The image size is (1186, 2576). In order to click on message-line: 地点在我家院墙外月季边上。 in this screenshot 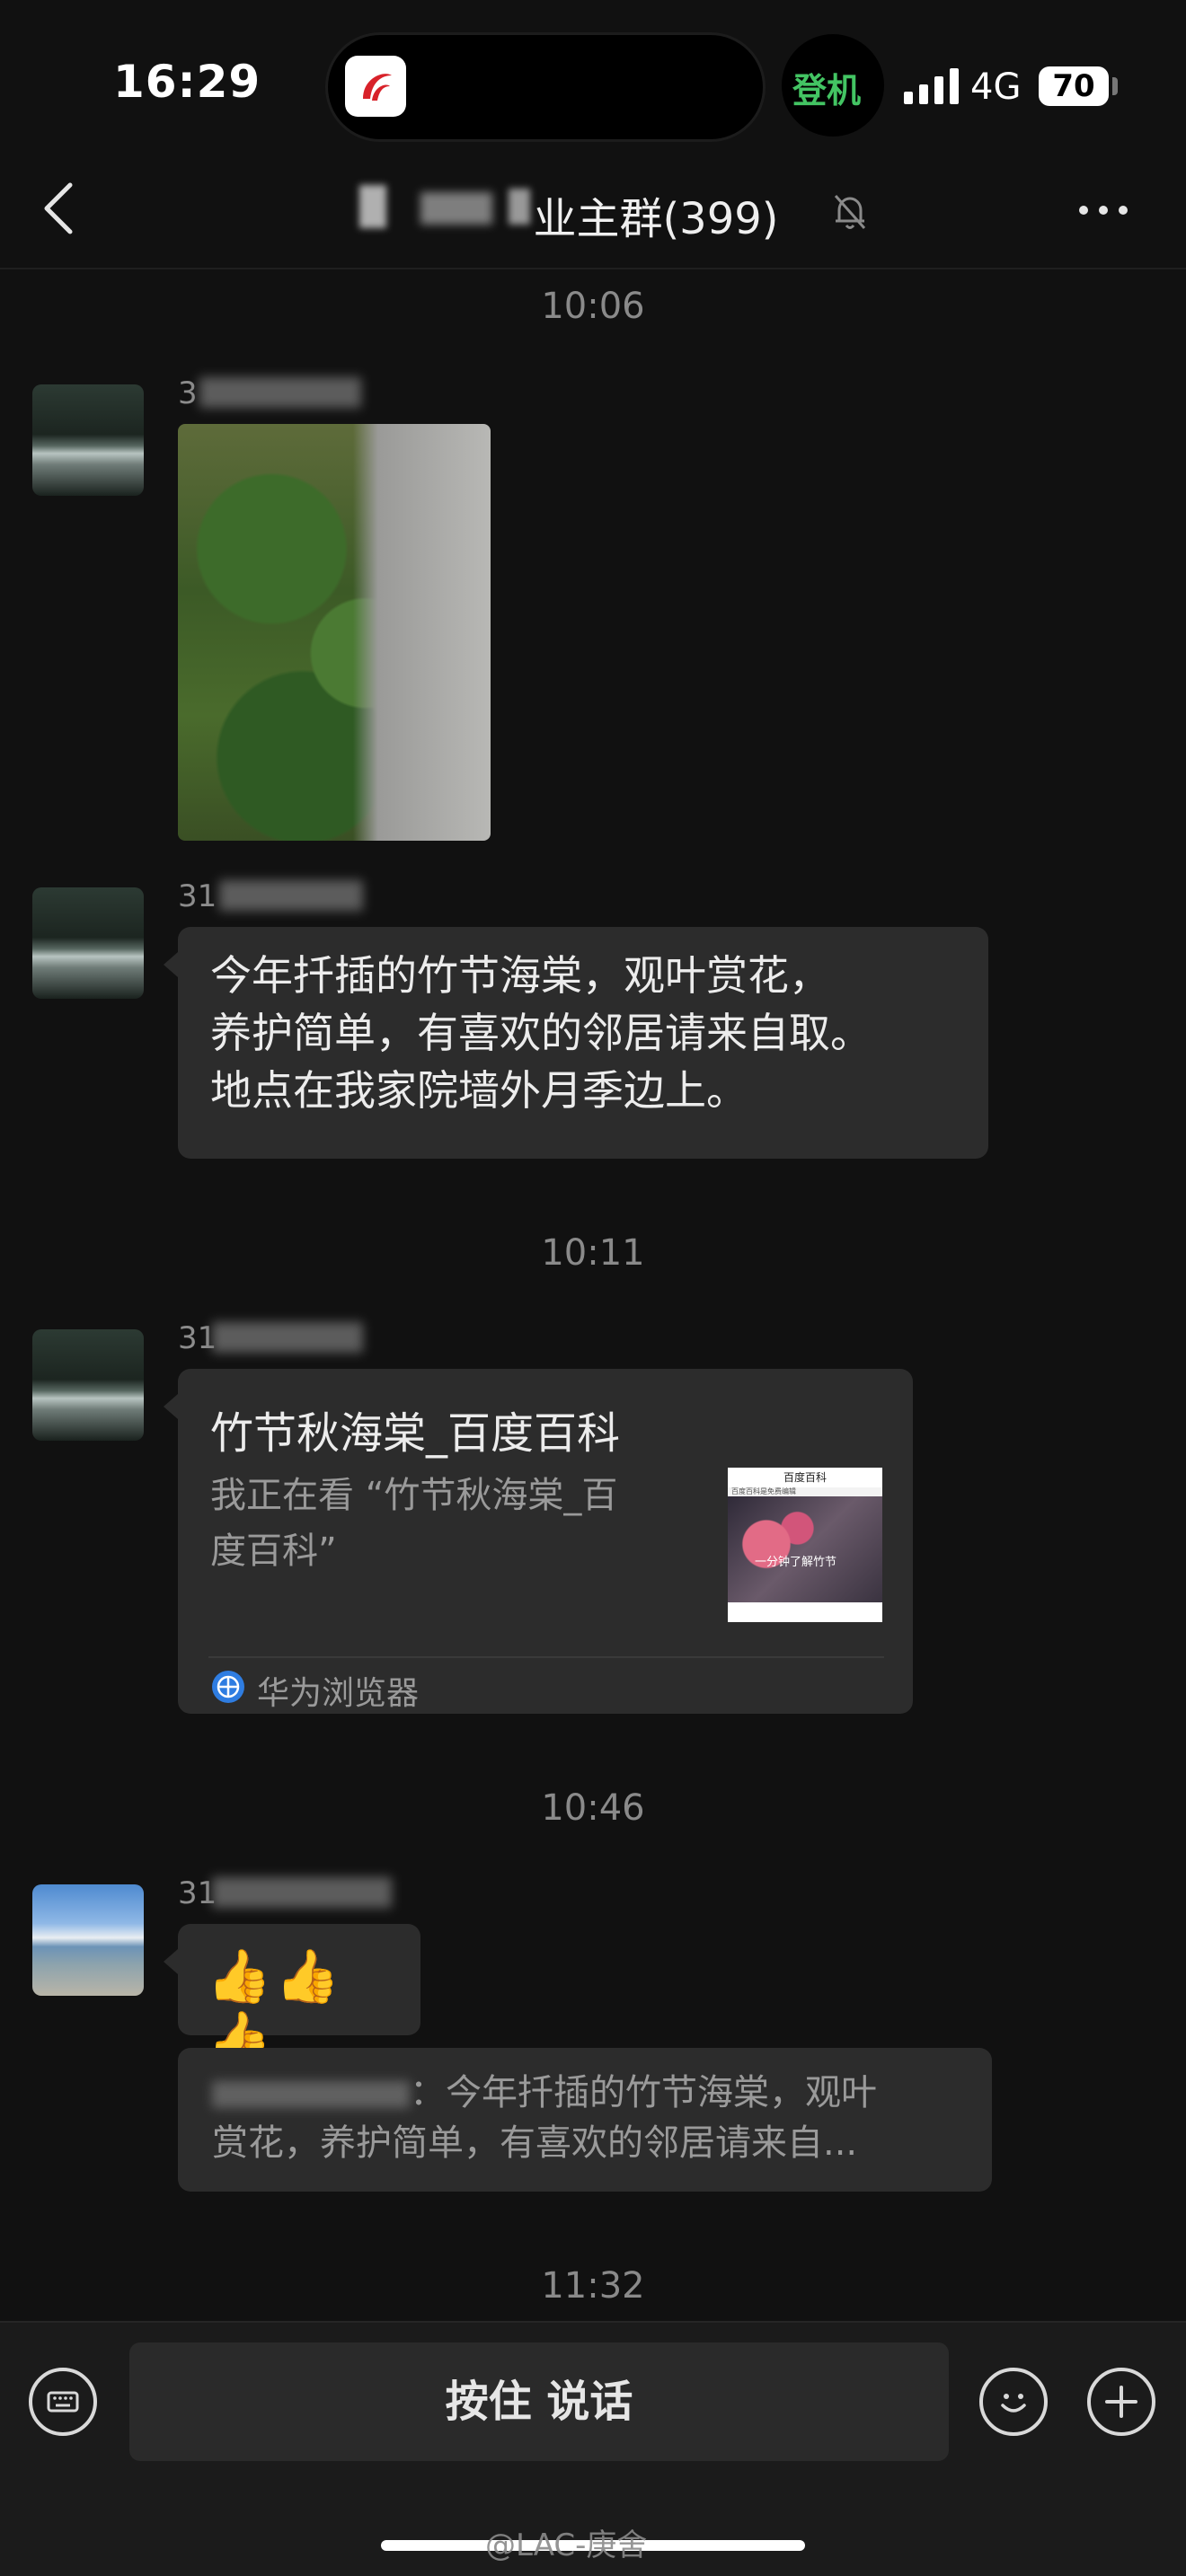, I will do `click(479, 1090)`.